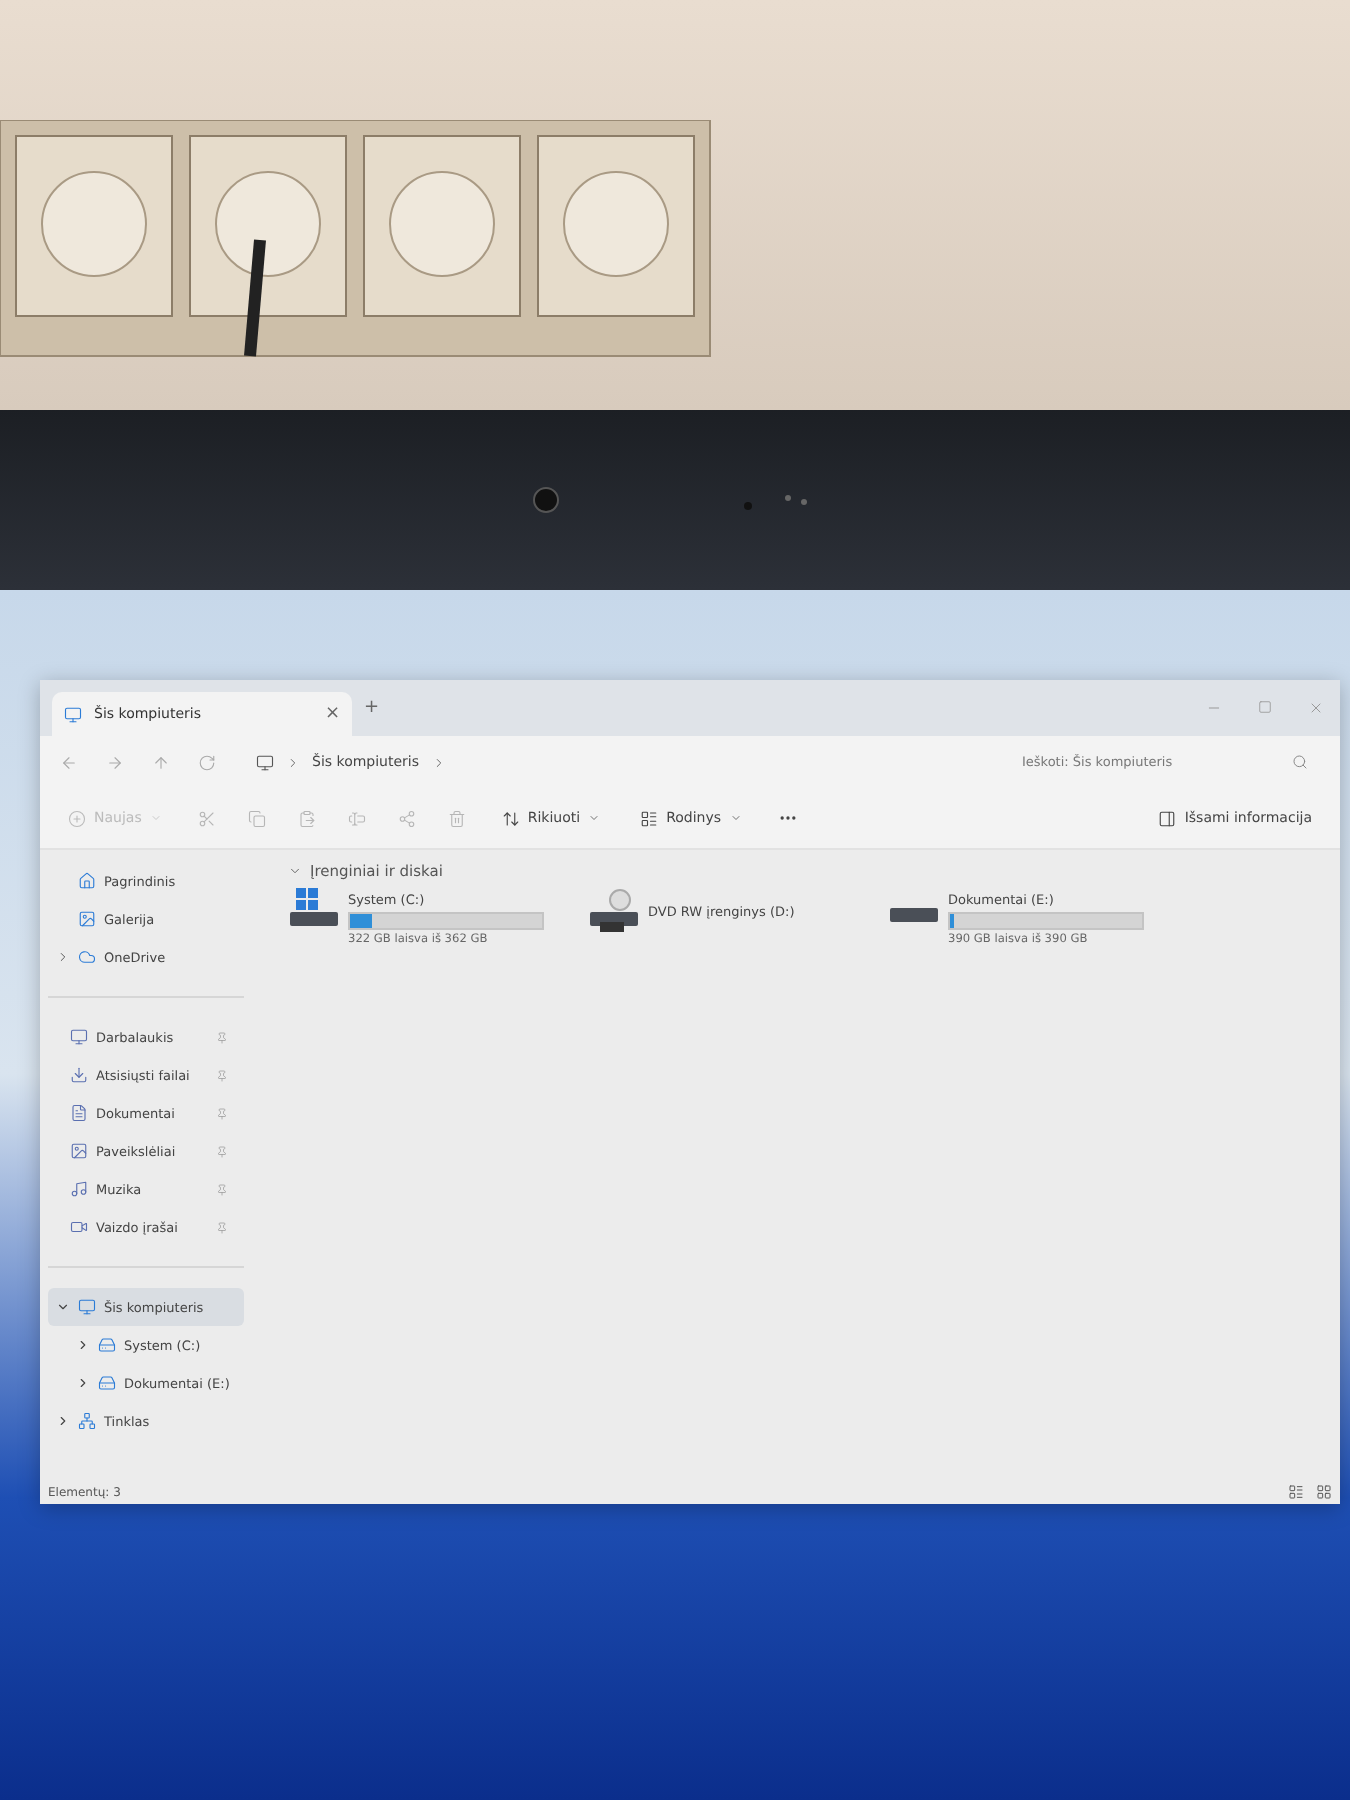 The width and height of the screenshot is (1350, 1800). What do you see at coordinates (1300, 762) in the screenshot?
I see `search-icon` at bounding box center [1300, 762].